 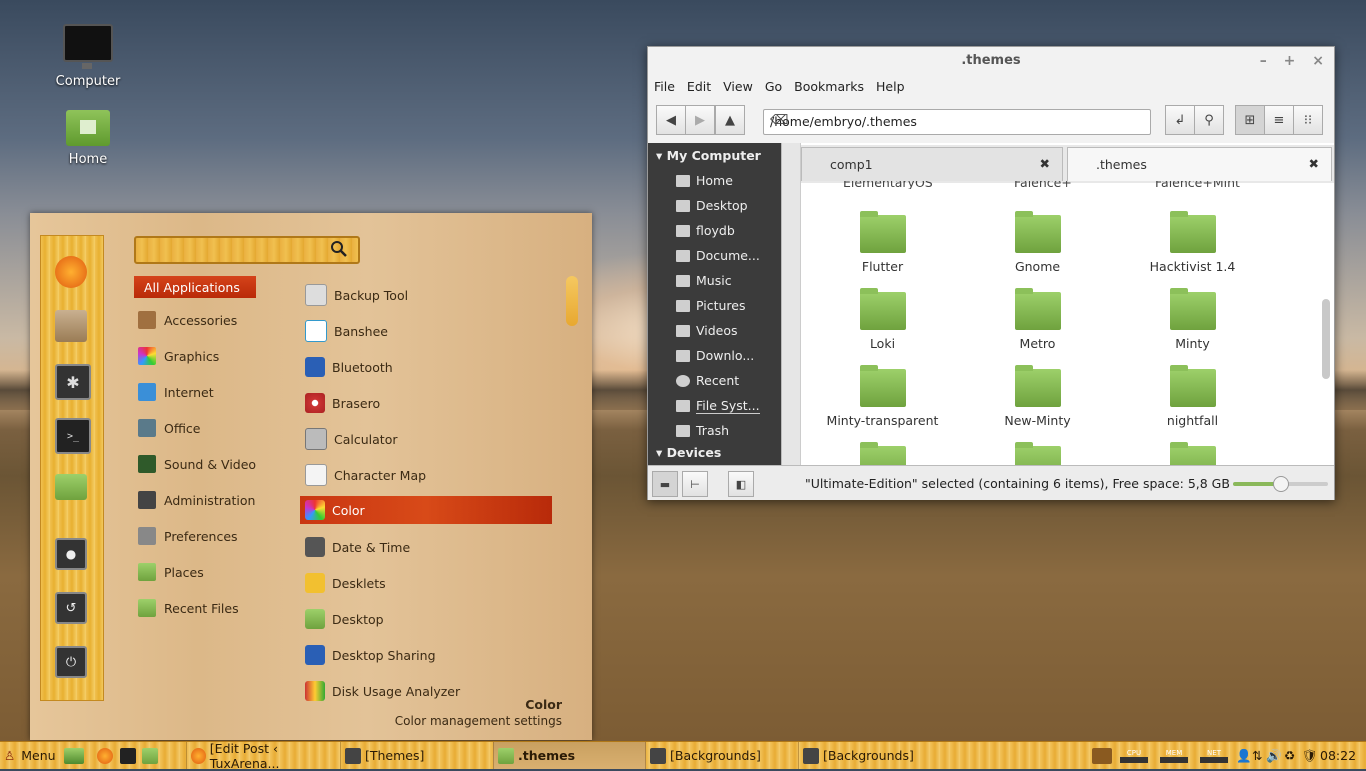 What do you see at coordinates (382, 691) in the screenshot?
I see `app-disk-usage-analyzer: Disk Usage Analyzer` at bounding box center [382, 691].